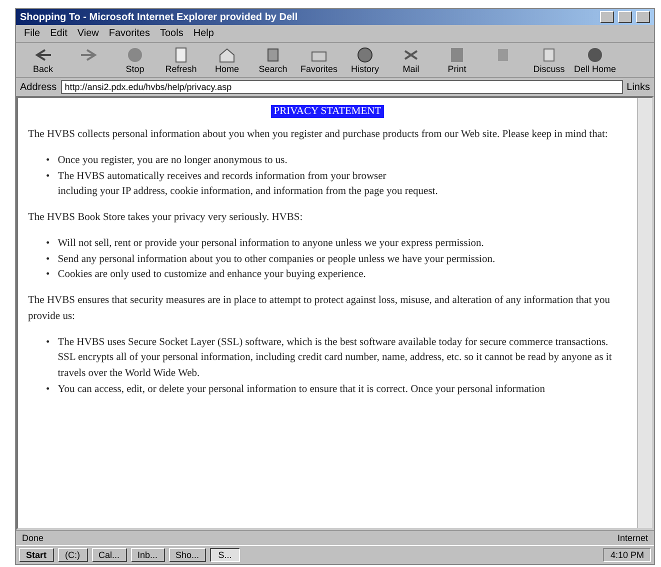 The width and height of the screenshot is (661, 567). Describe the element at coordinates (129, 33) in the screenshot. I see `menu-item: Favorites` at that location.